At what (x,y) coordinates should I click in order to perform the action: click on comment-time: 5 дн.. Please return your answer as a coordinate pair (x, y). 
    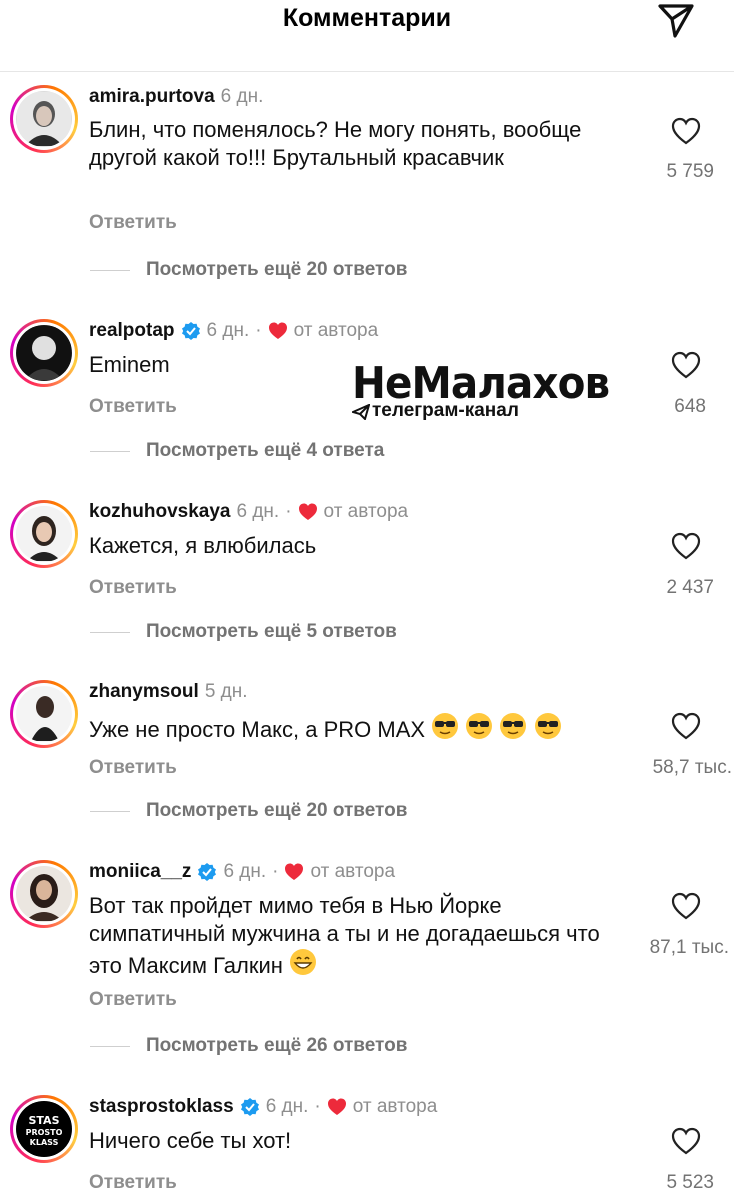
    Looking at the image, I should click on (226, 691).